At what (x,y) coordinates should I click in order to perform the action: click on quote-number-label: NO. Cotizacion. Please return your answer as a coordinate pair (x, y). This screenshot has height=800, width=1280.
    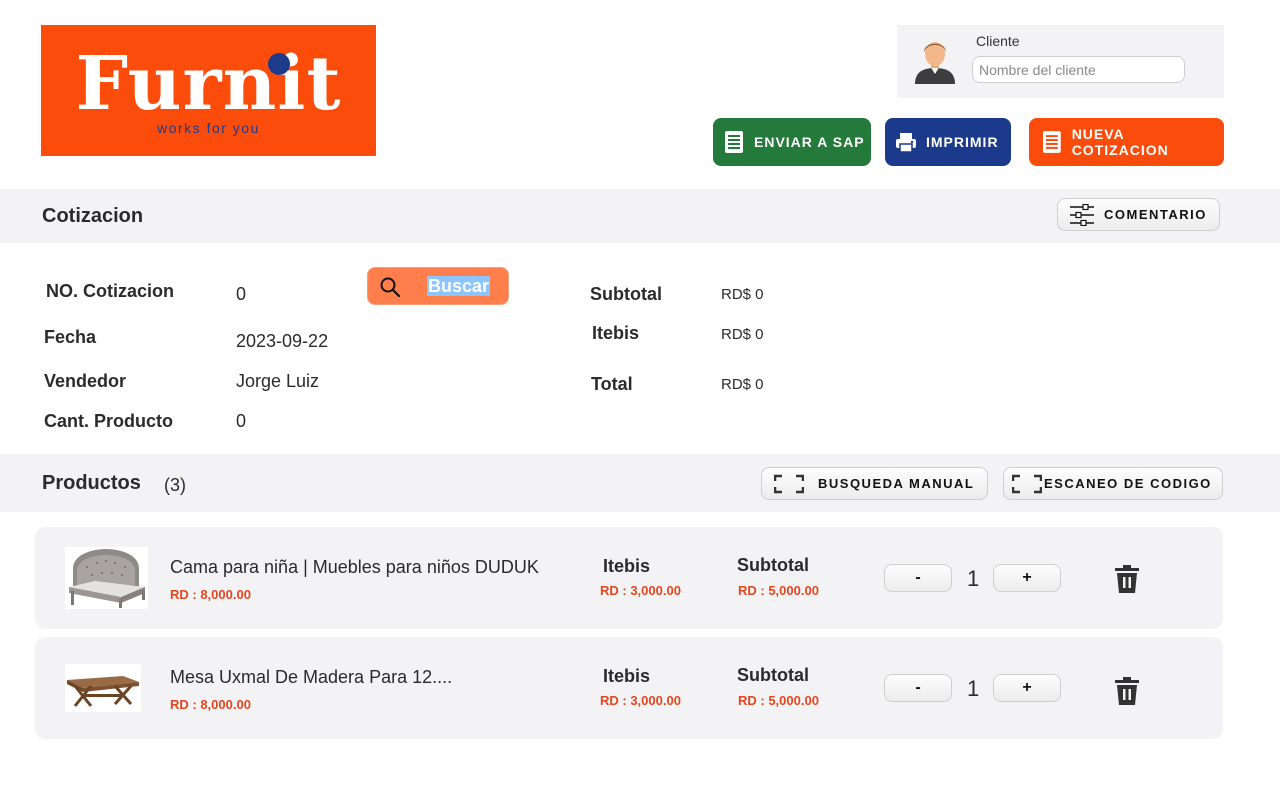
    Looking at the image, I should click on (110, 291).